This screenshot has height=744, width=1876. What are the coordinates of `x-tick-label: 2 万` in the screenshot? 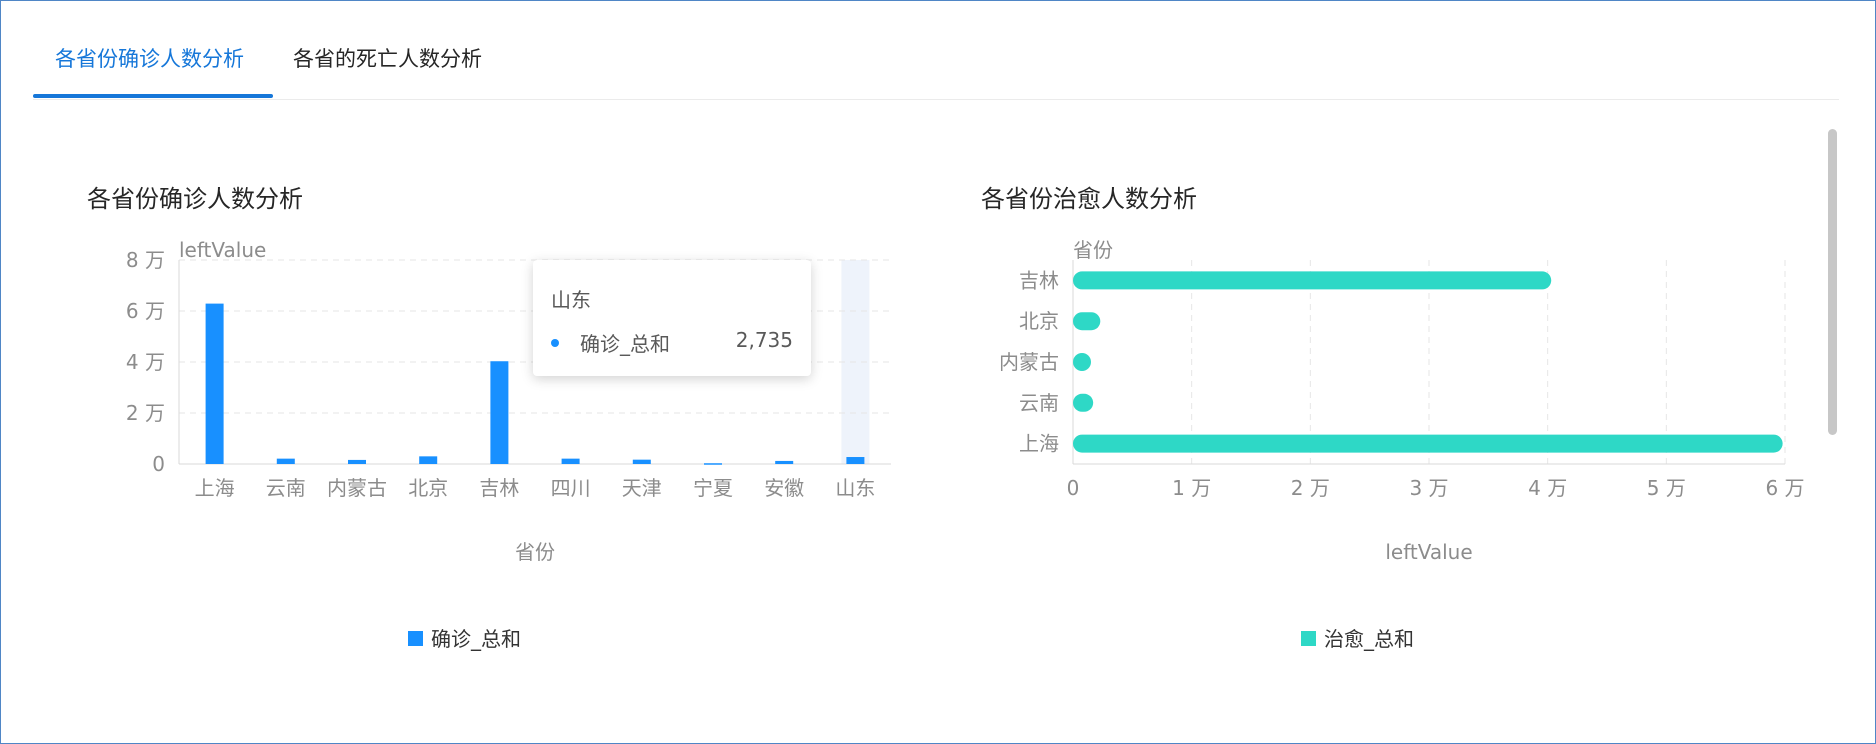 It's located at (1310, 488).